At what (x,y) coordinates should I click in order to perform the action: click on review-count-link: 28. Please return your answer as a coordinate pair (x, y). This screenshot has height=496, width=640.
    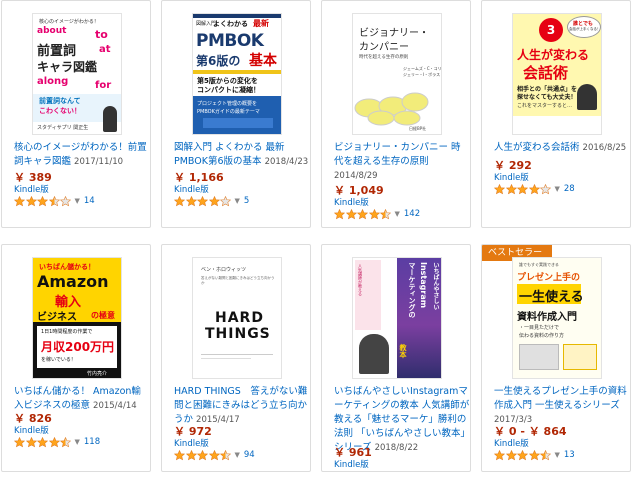
    Looking at the image, I should click on (569, 189).